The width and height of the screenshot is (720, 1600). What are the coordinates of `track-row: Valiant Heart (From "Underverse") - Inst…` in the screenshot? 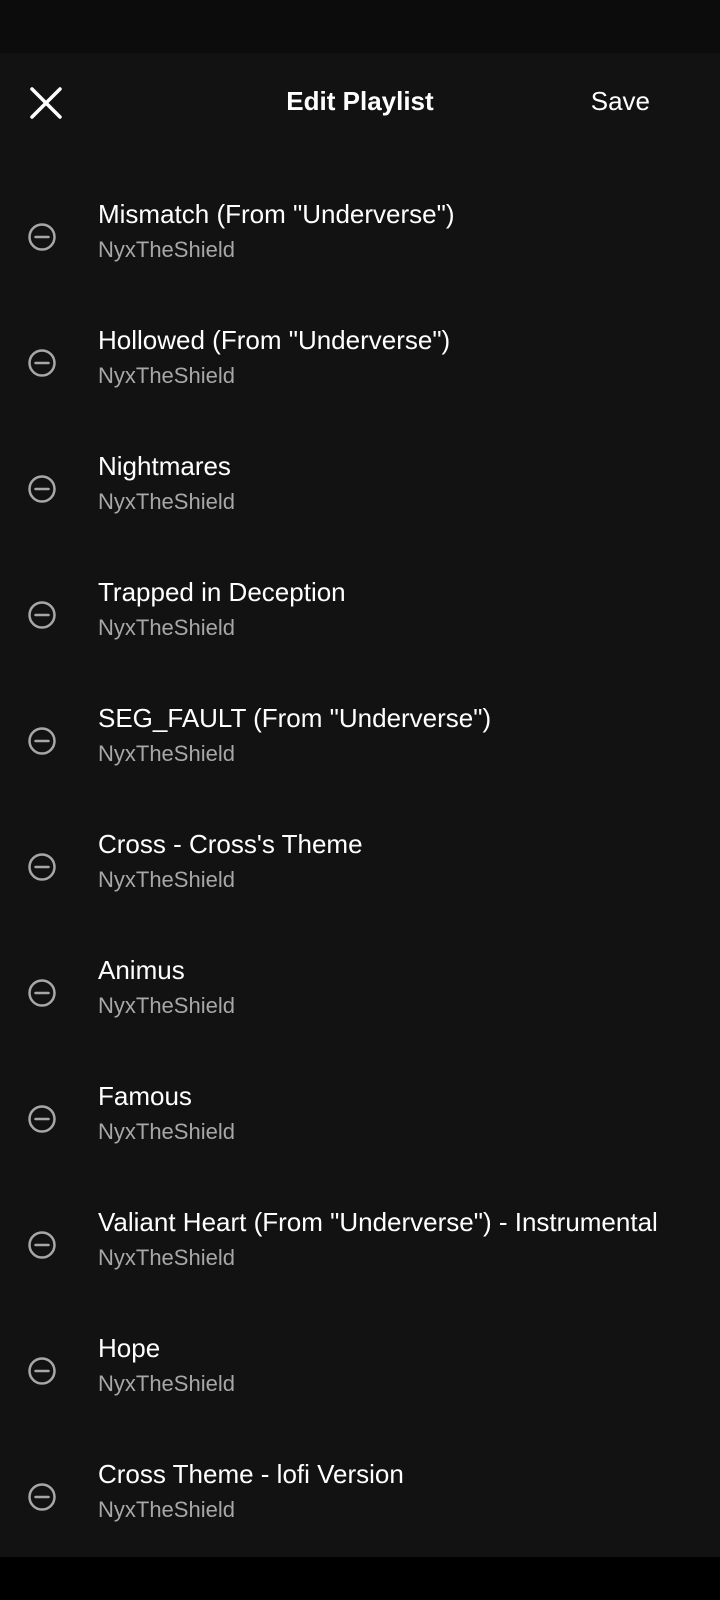 It's located at (360, 1268).